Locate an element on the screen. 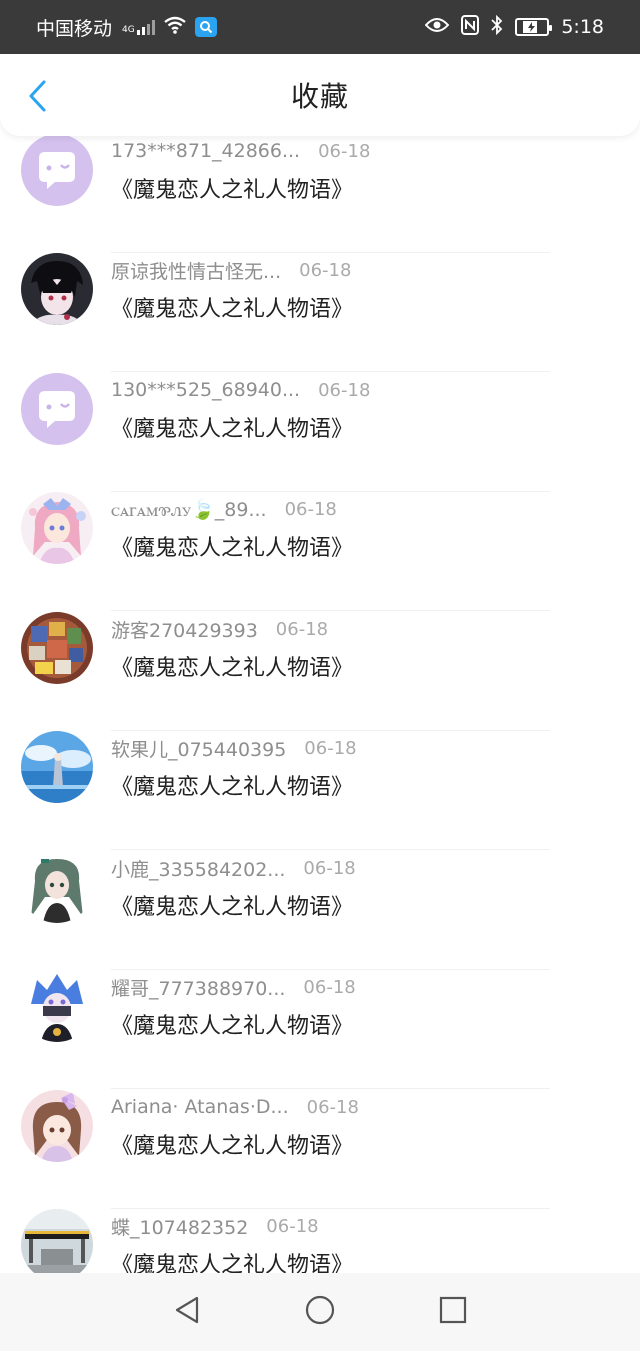 The width and height of the screenshot is (640, 1351). chevron-left-icon is located at coordinates (37, 98).